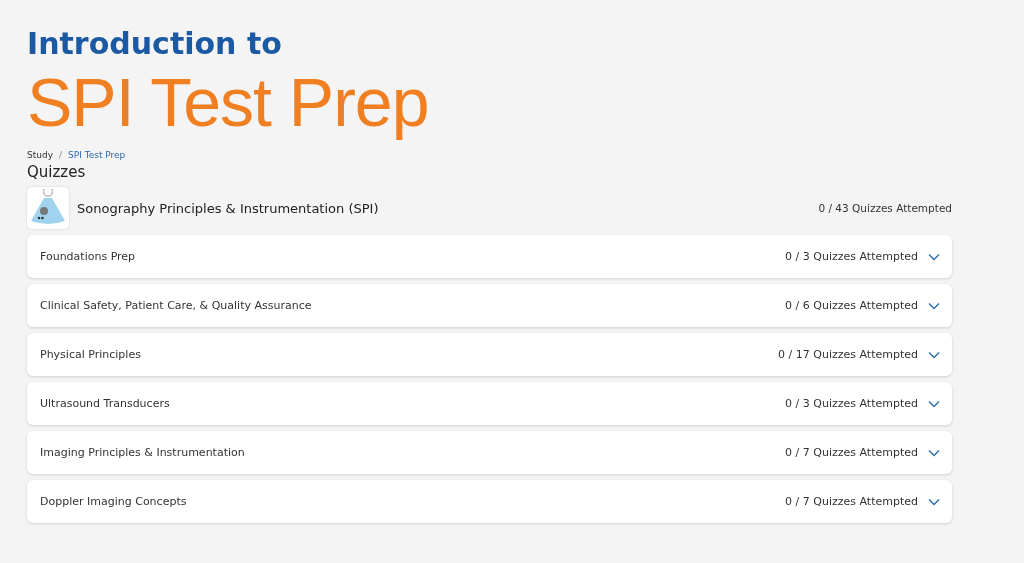 The image size is (1024, 563). I want to click on course-name: Sonography Principles & Instrumentation (SPI), so click(228, 208).